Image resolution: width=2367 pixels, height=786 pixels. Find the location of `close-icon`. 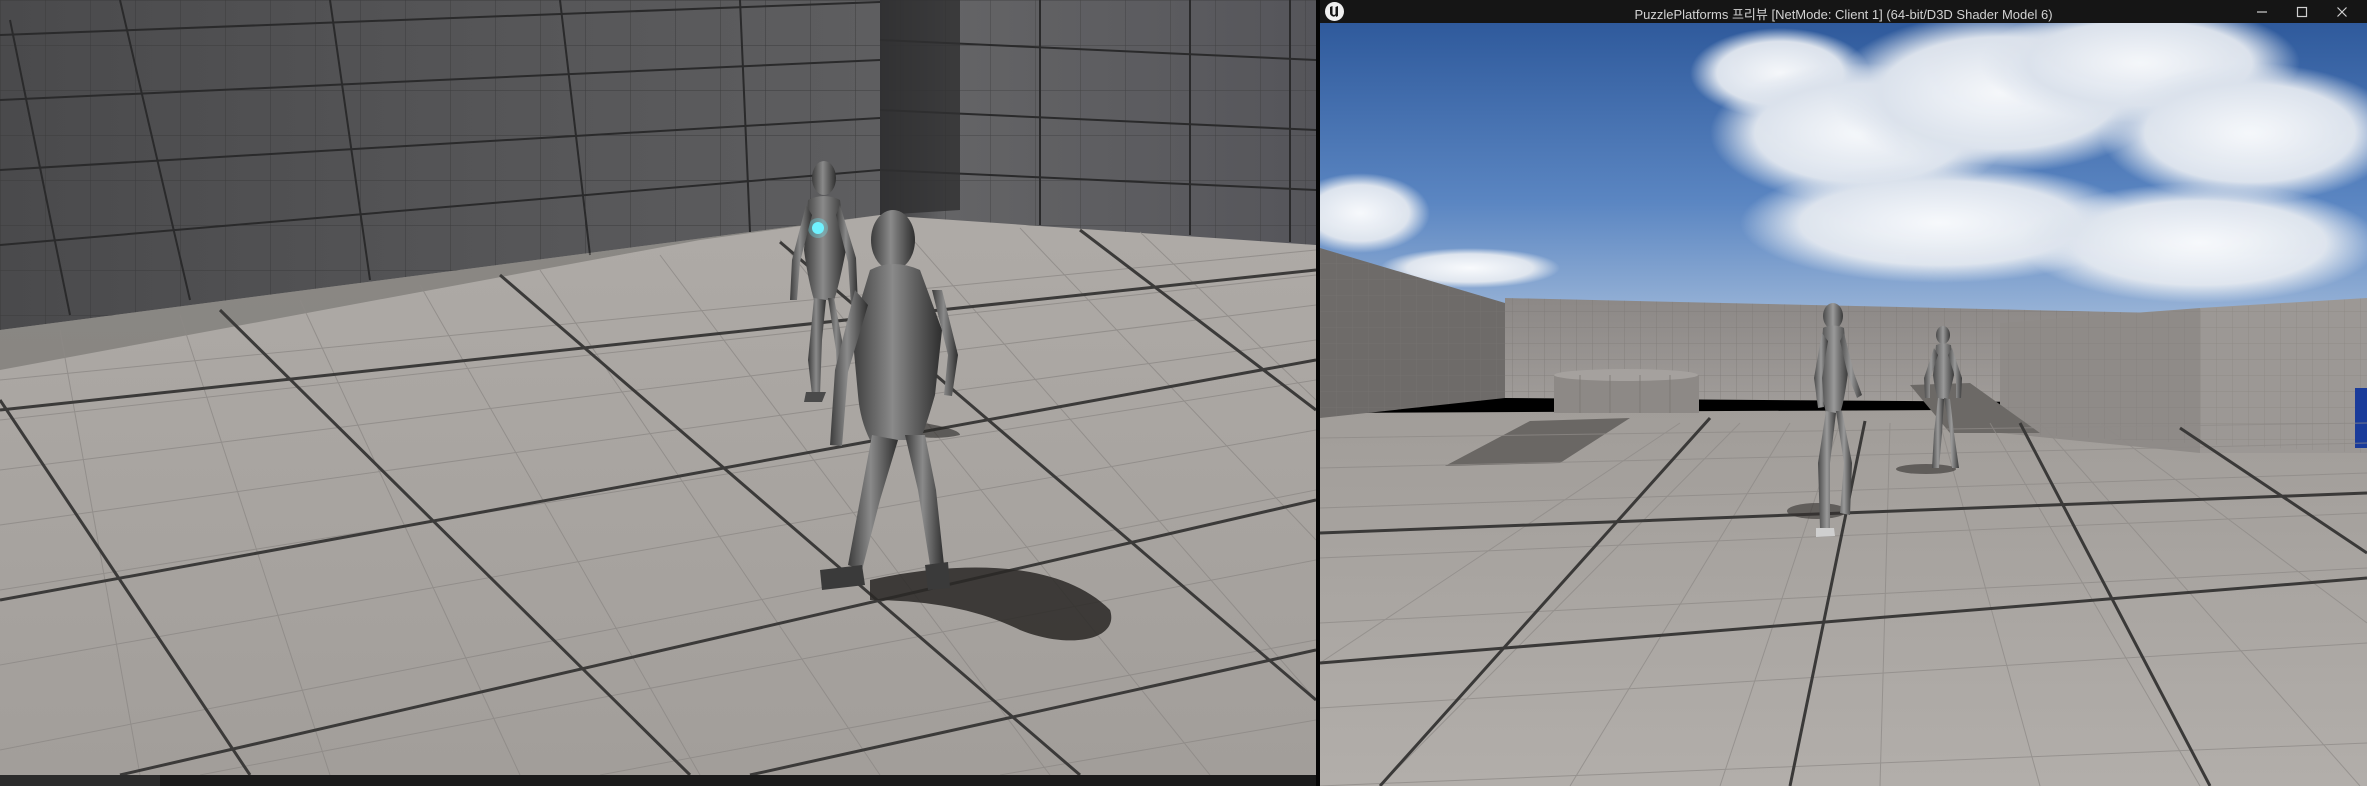

close-icon is located at coordinates (2342, 11).